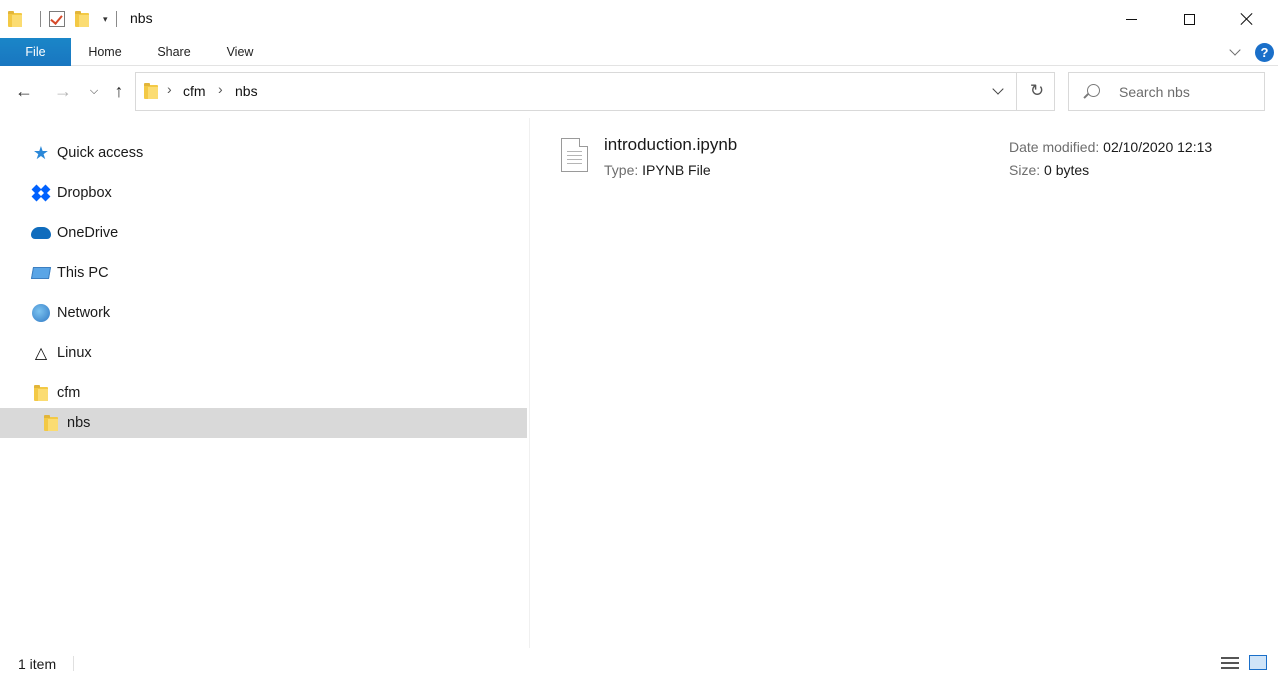  What do you see at coordinates (263, 193) in the screenshot?
I see `sidebar-item-dropbox: Dropbox` at bounding box center [263, 193].